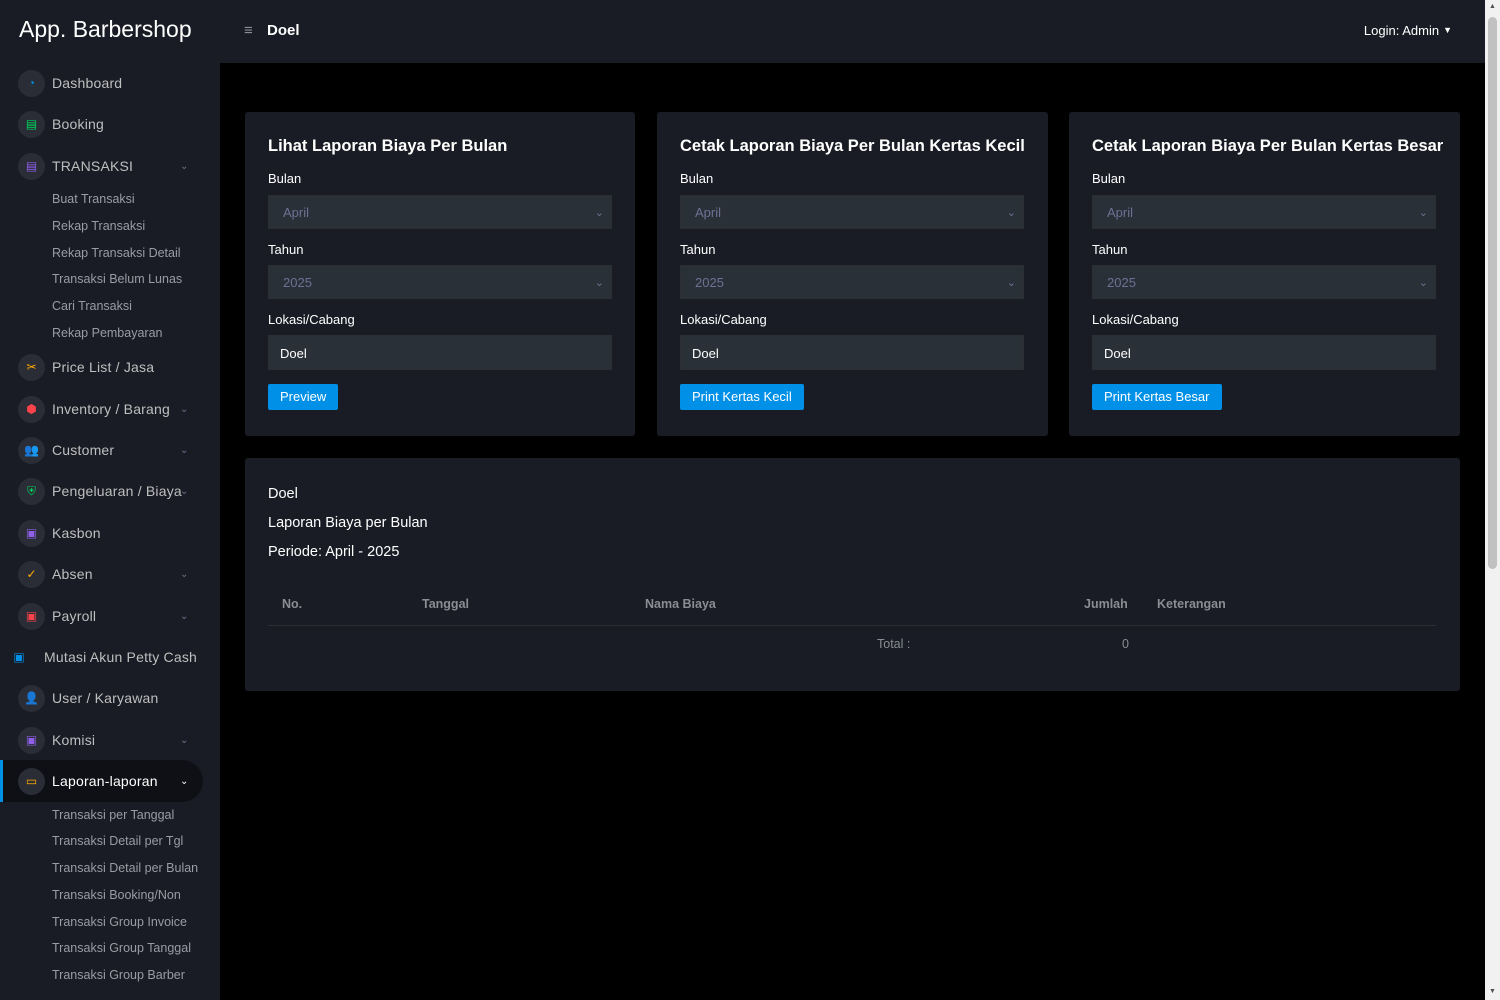  What do you see at coordinates (74, 616) in the screenshot?
I see `sidebar-item-label: Payroll` at bounding box center [74, 616].